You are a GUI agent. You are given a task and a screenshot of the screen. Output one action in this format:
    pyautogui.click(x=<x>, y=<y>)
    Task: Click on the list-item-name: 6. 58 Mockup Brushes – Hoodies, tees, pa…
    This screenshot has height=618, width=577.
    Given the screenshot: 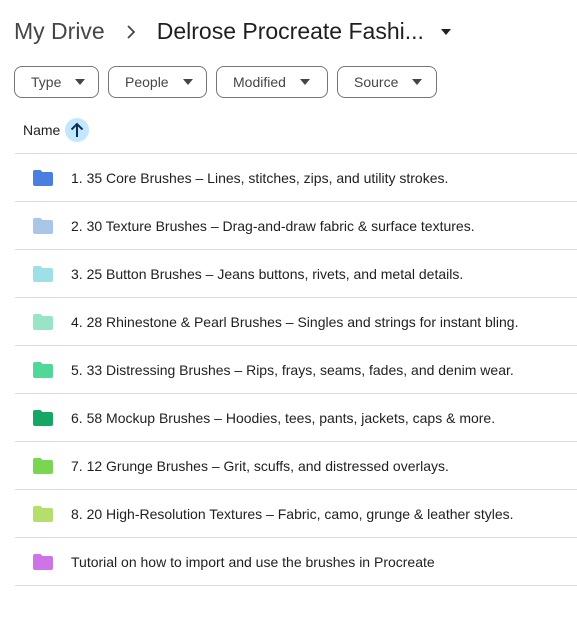 What is the action you would take?
    pyautogui.click(x=283, y=417)
    